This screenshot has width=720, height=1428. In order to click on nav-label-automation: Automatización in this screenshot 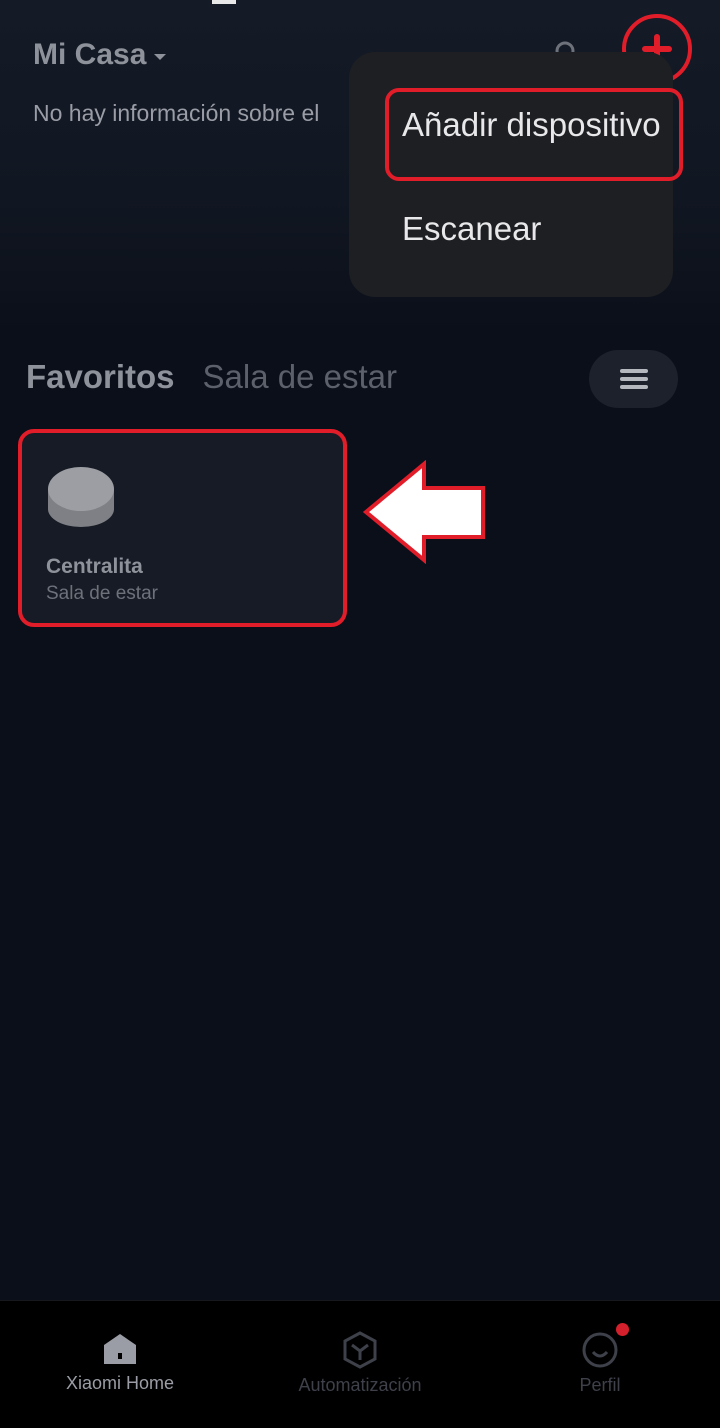, I will do `click(360, 1385)`.